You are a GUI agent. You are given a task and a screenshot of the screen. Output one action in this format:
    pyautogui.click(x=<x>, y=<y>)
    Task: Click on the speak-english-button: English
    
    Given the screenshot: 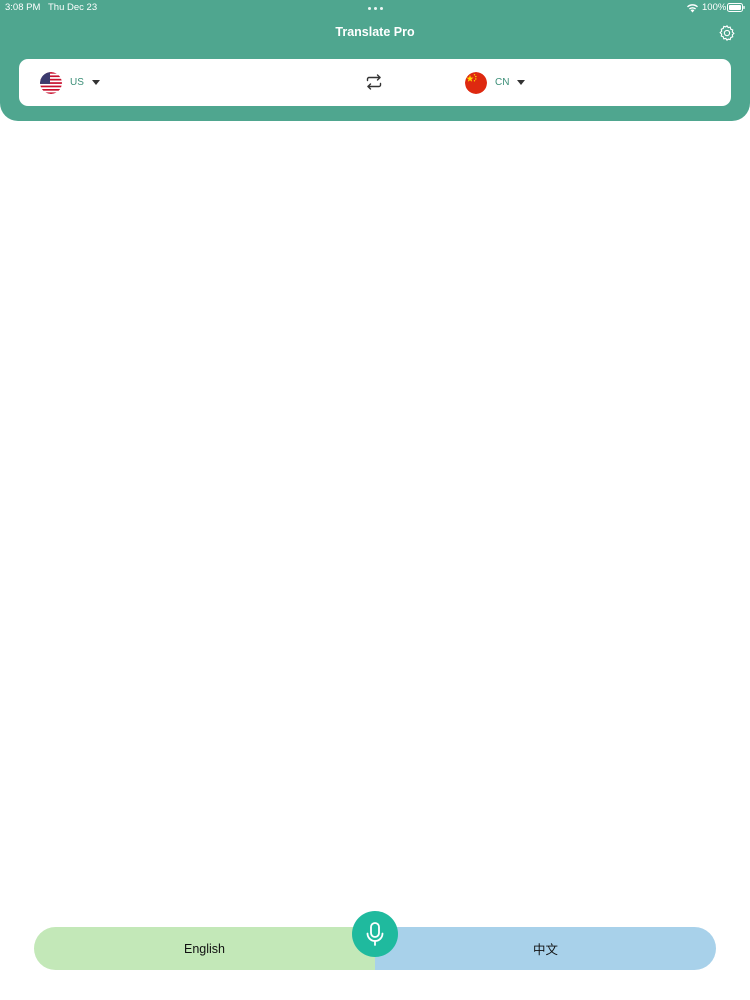 What is the action you would take?
    pyautogui.click(x=204, y=948)
    